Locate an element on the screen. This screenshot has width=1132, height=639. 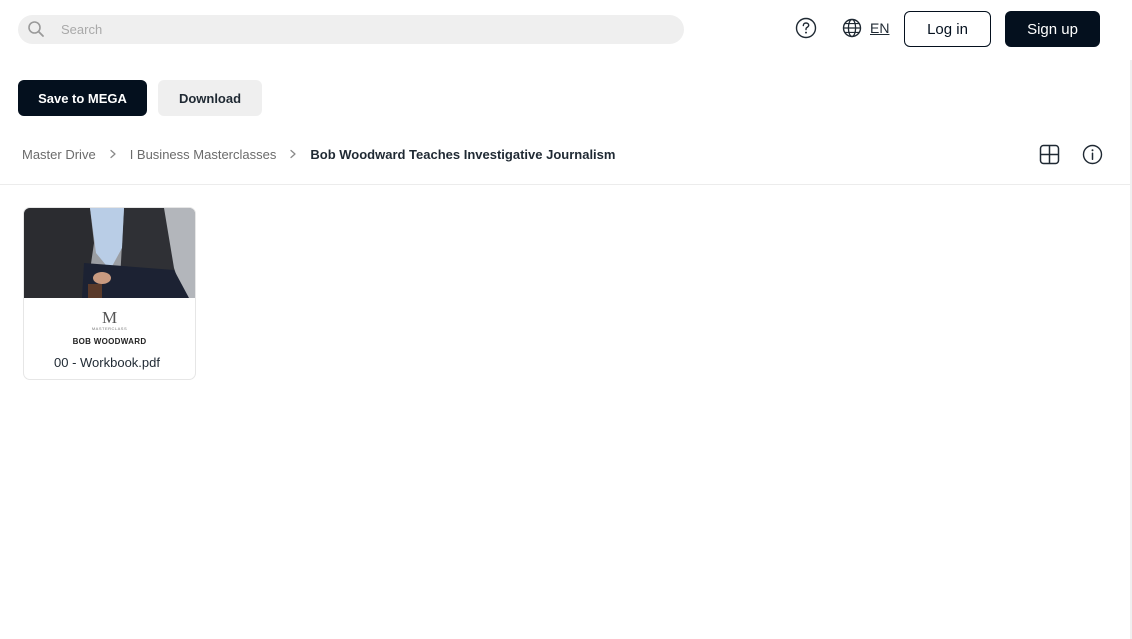
login-button: Log in is located at coordinates (947, 29).